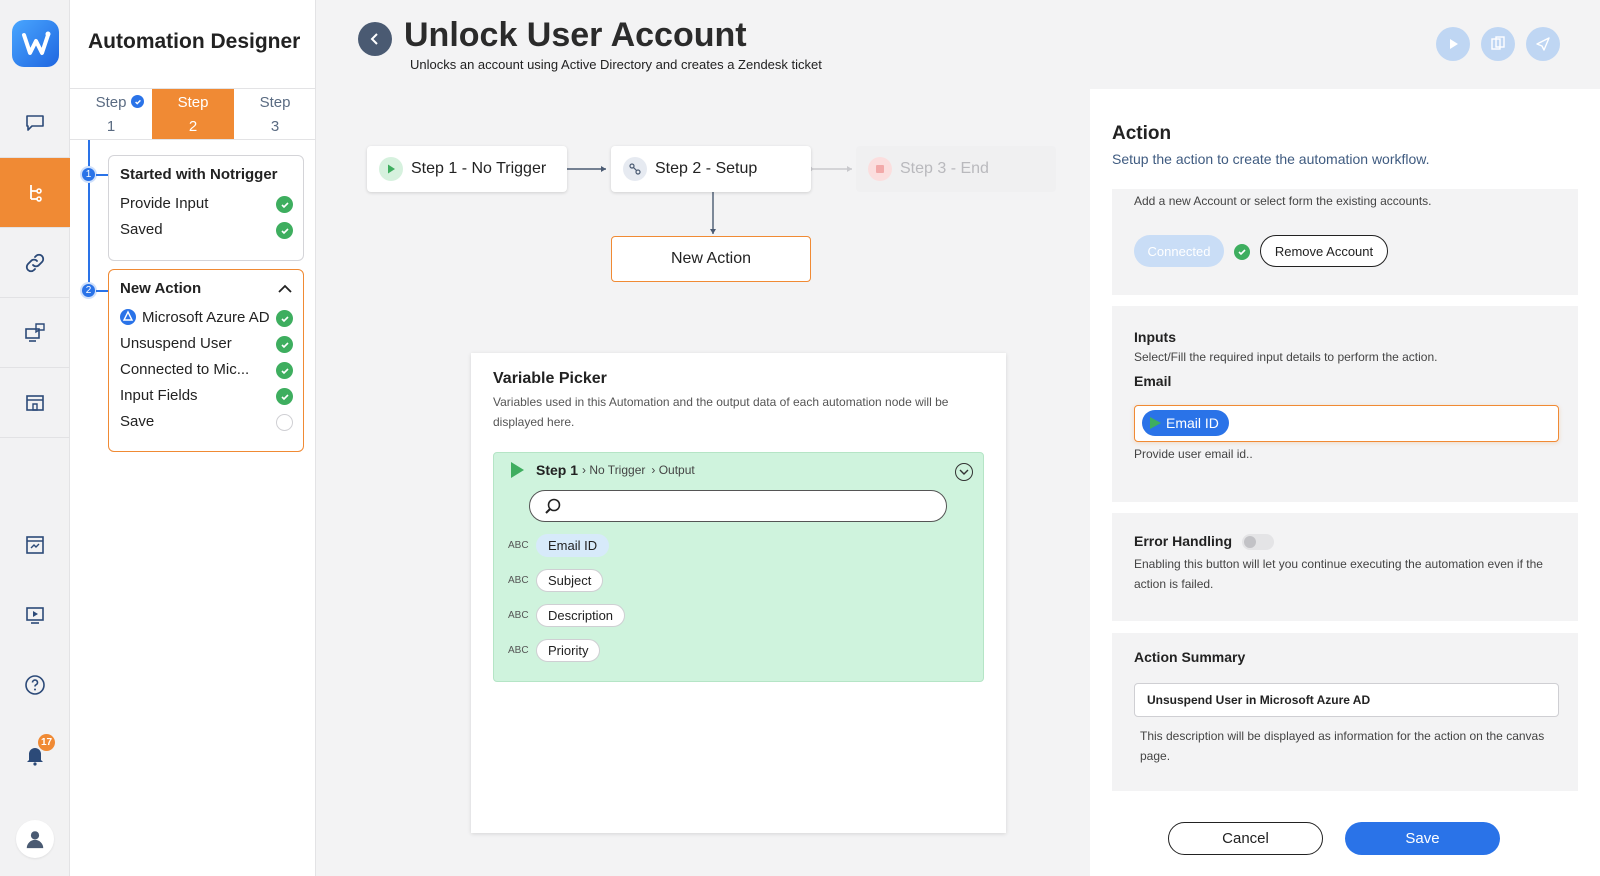 The image size is (1600, 876). Describe the element at coordinates (635, 169) in the screenshot. I see `setup-nodes-icon` at that location.